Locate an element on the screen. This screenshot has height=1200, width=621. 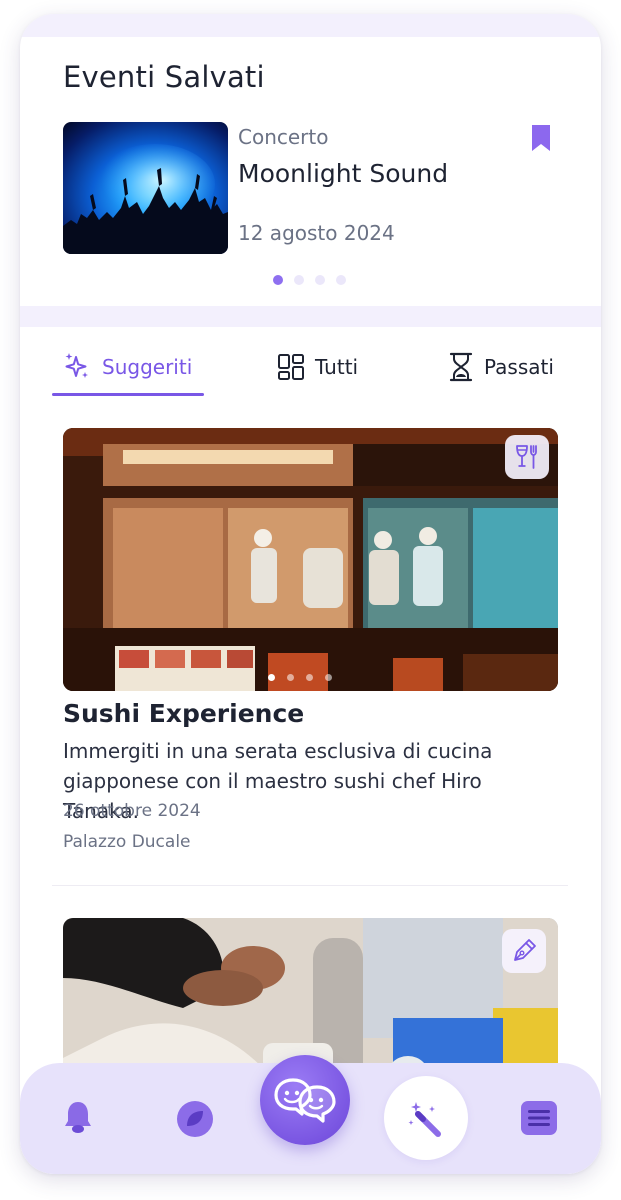
nav-chat-button is located at coordinates (305, 1100).